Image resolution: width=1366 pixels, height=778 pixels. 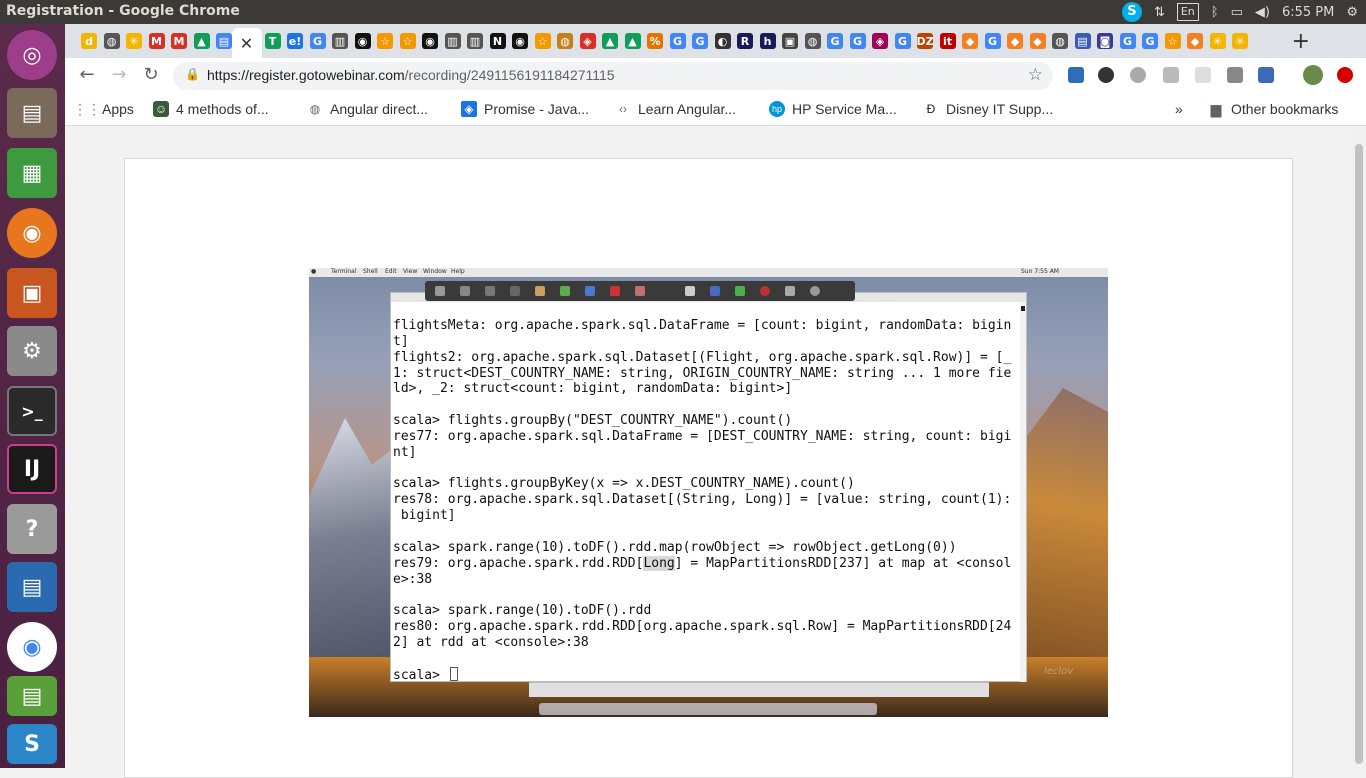 I want to click on lock-icon: 🔒, so click(x=192, y=74).